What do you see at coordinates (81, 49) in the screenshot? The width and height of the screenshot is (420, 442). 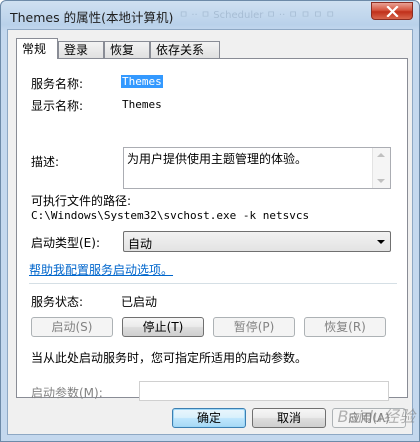 I see `tab-logon: 登录` at bounding box center [81, 49].